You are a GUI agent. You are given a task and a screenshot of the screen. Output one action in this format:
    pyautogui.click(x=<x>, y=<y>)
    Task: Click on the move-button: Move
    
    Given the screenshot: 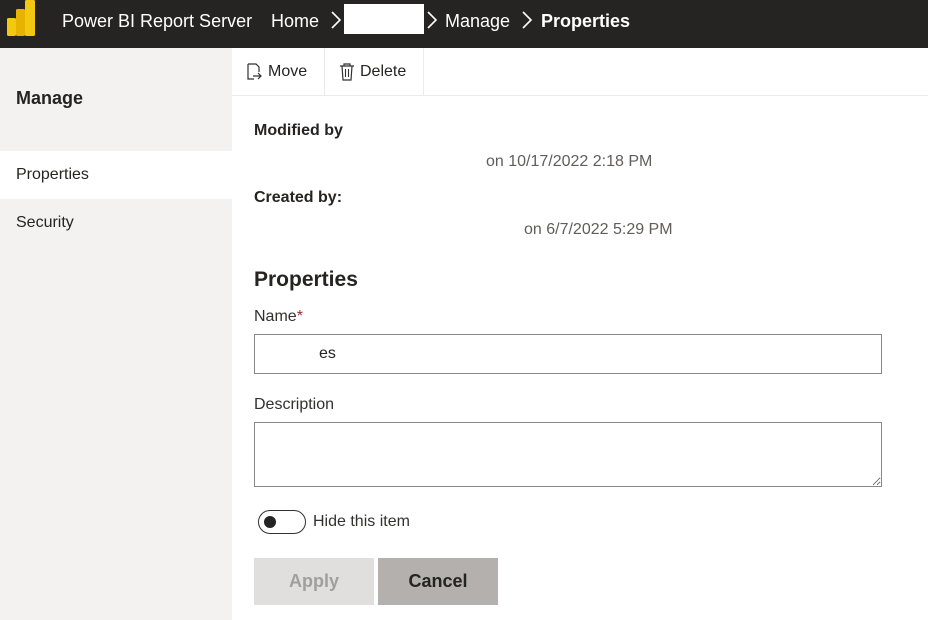 What is the action you would take?
    pyautogui.click(x=276, y=71)
    